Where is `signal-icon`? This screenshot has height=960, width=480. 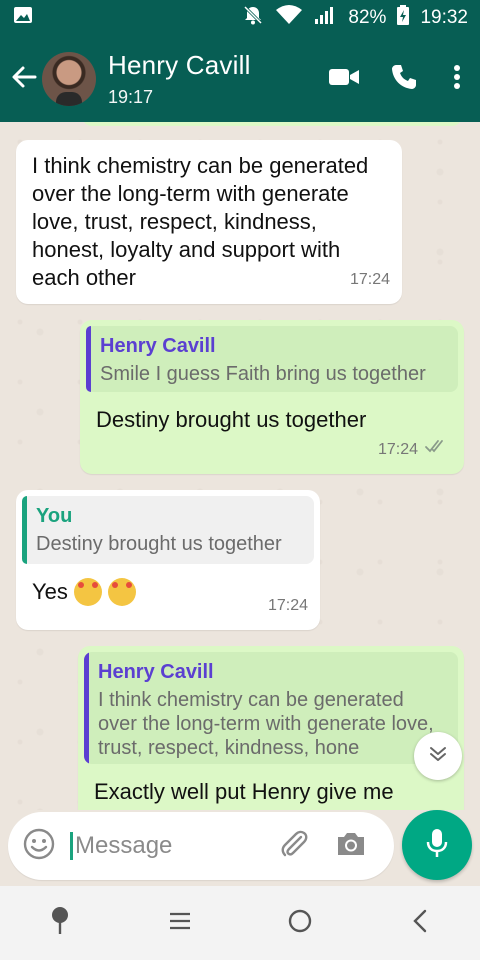
signal-icon is located at coordinates (326, 18).